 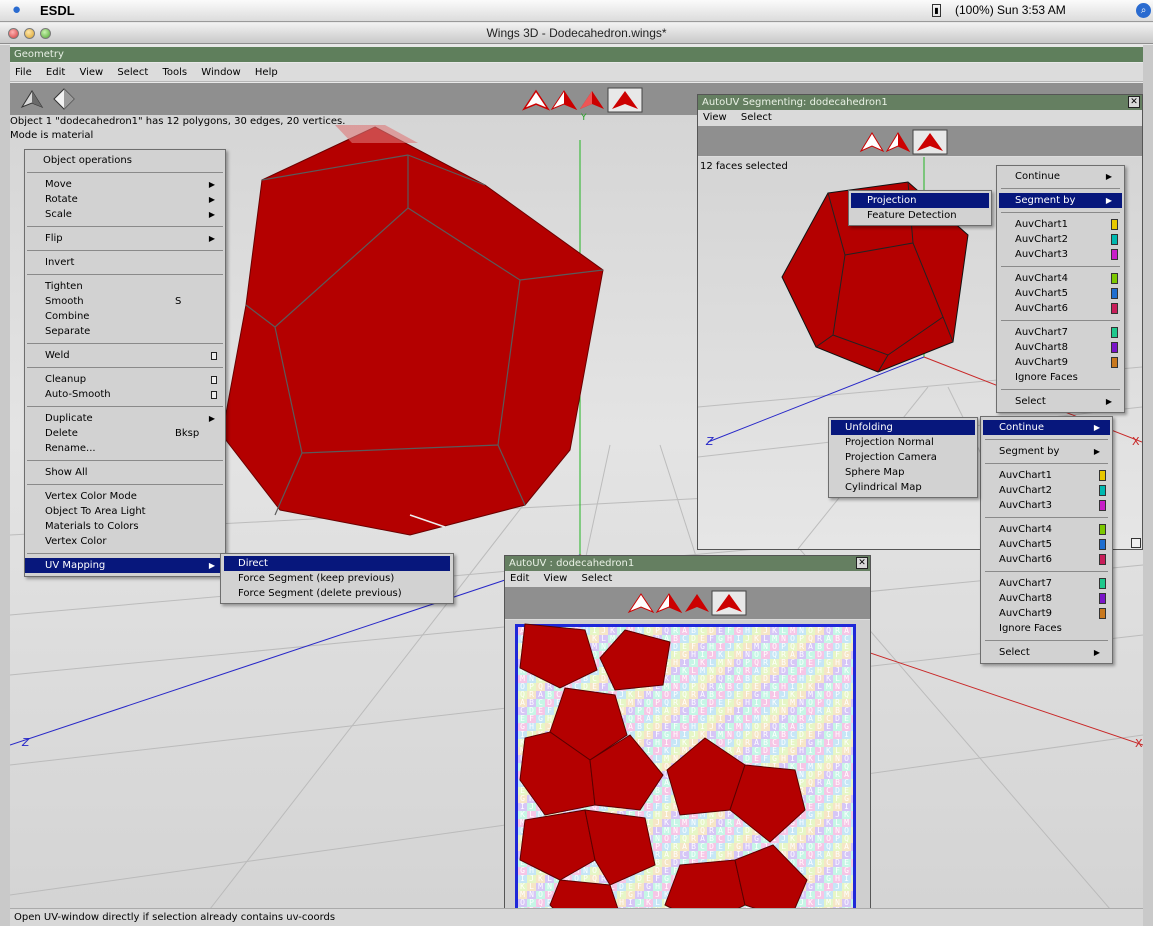 What do you see at coordinates (903, 487) in the screenshot?
I see `cylindrical-map-item: Cylindrical Map` at bounding box center [903, 487].